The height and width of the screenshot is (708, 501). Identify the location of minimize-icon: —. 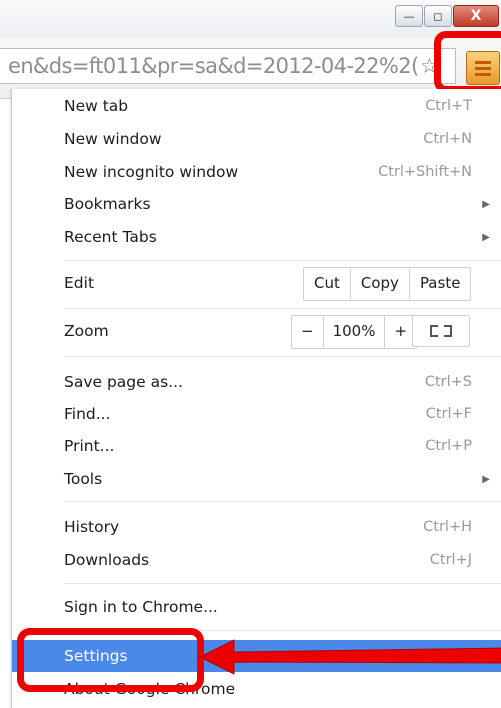
(409, 16).